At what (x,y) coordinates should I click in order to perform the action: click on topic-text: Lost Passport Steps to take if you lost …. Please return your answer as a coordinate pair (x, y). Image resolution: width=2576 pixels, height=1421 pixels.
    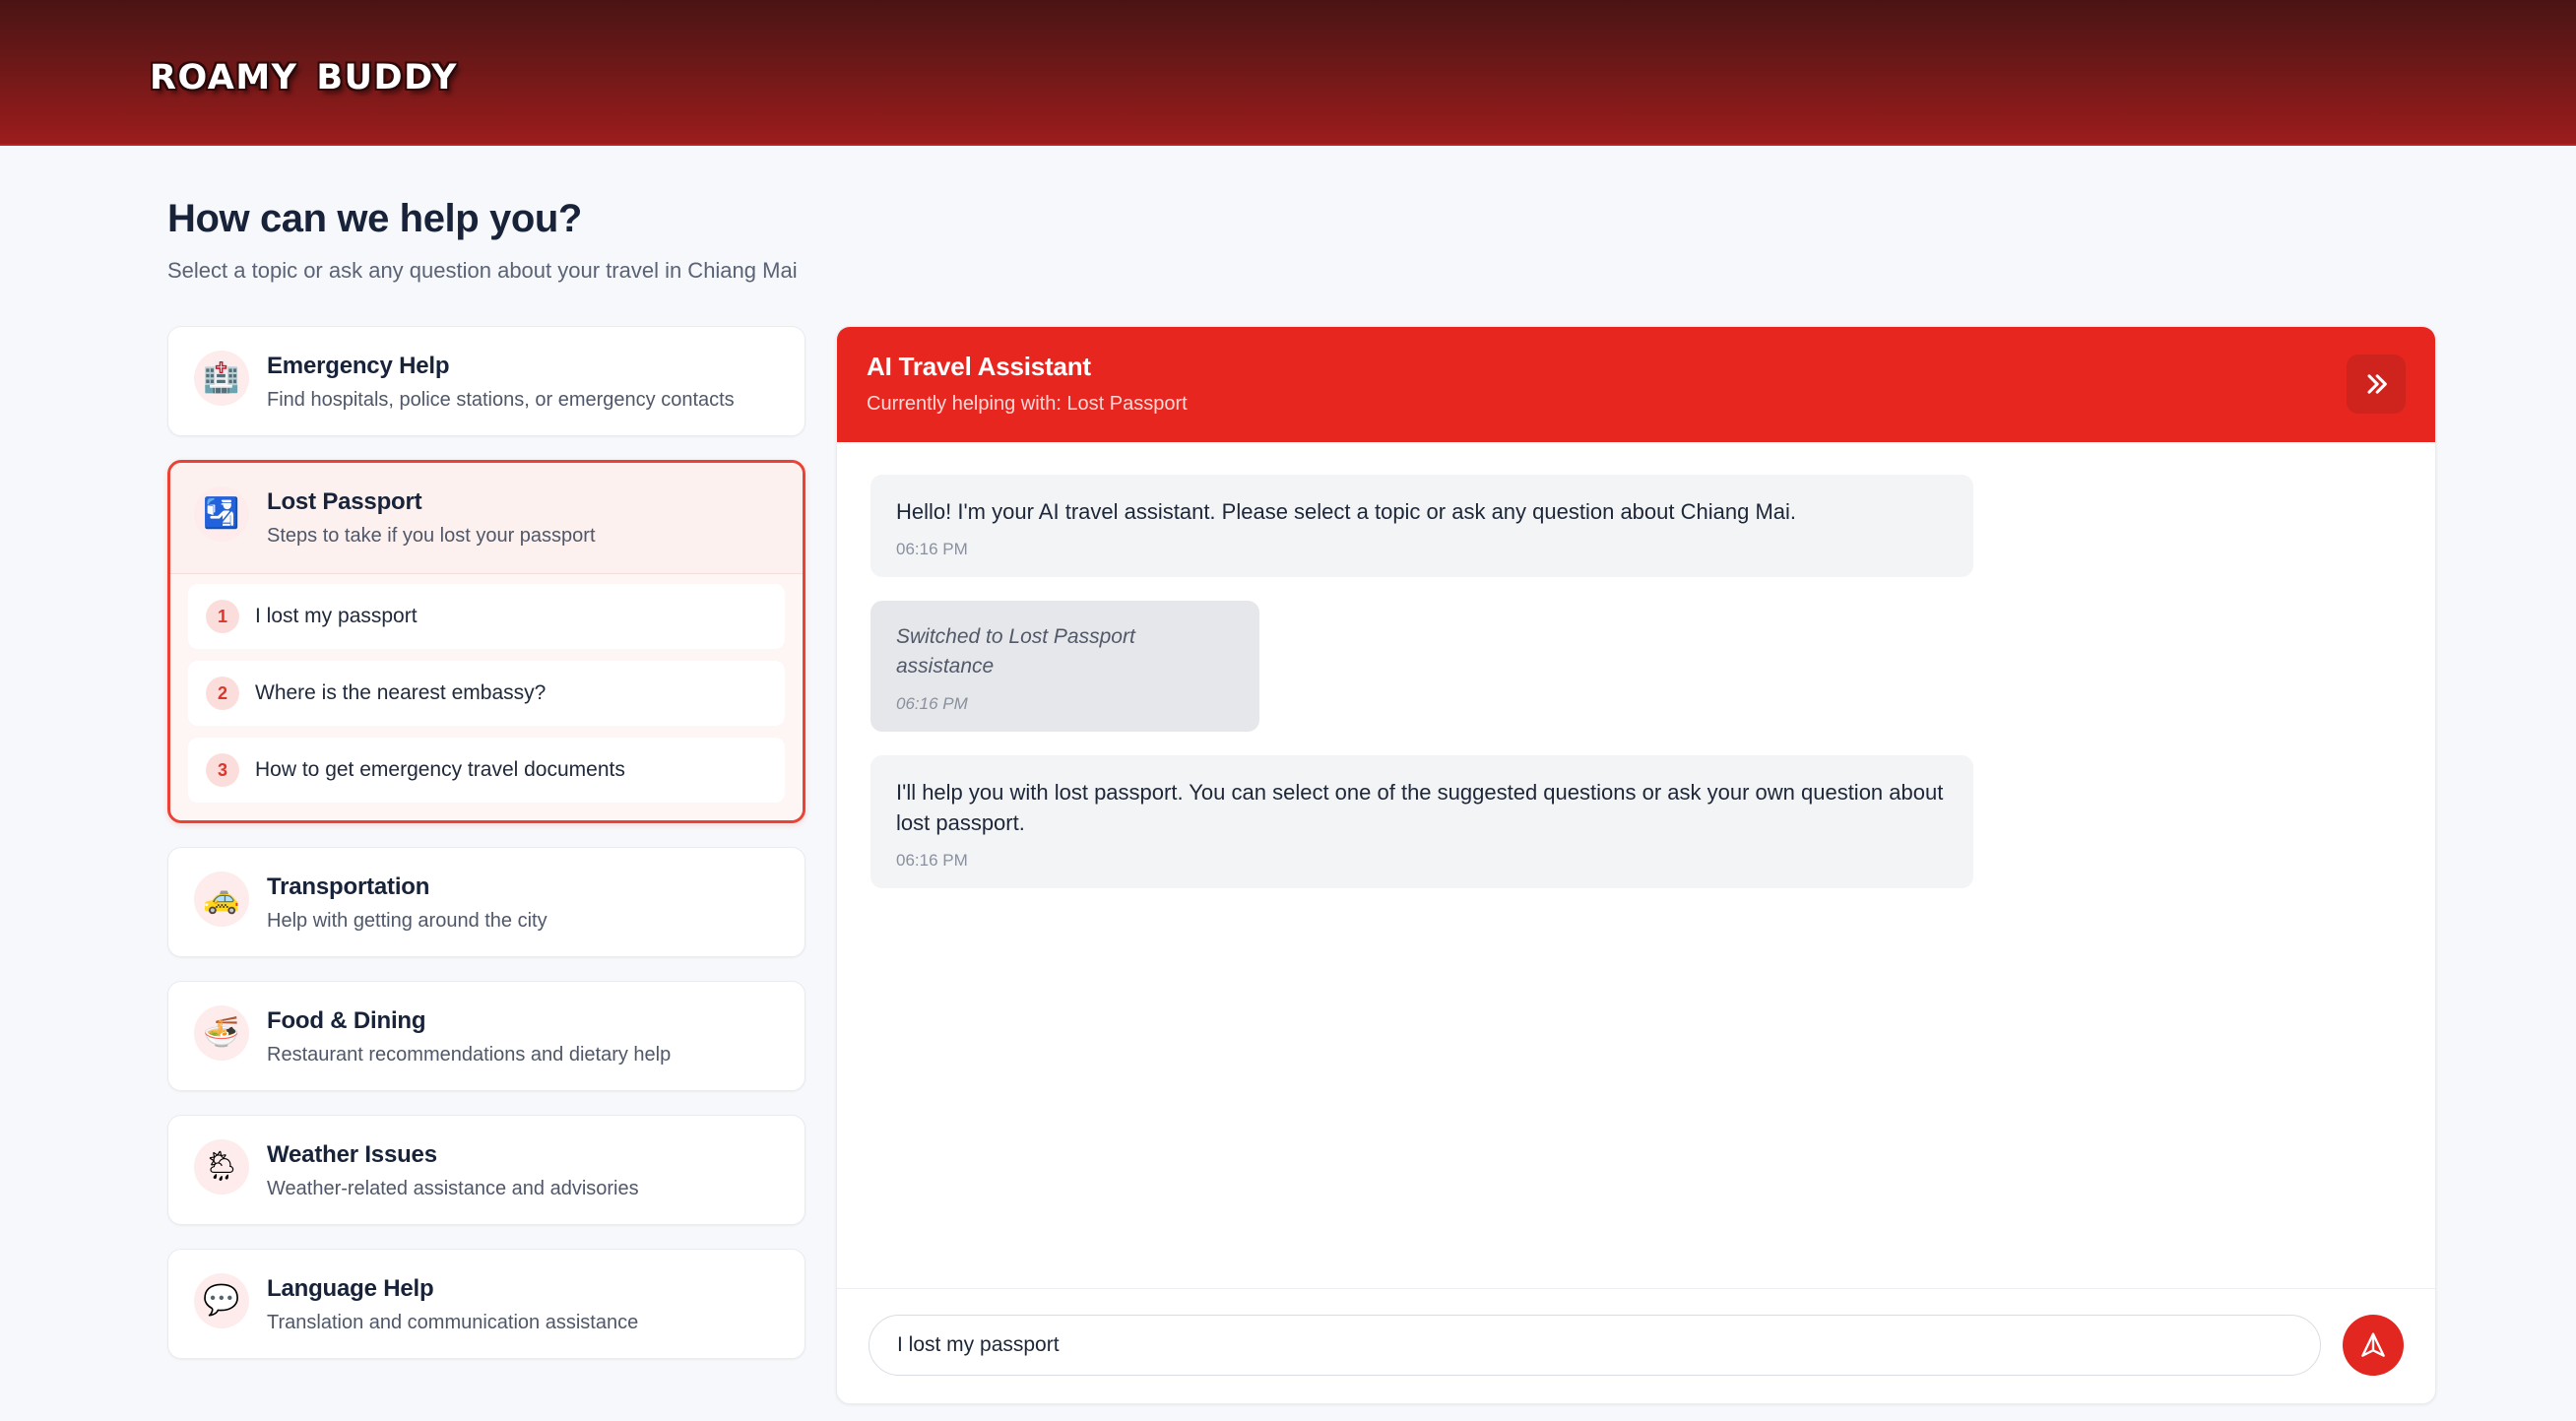
    Looking at the image, I should click on (431, 517).